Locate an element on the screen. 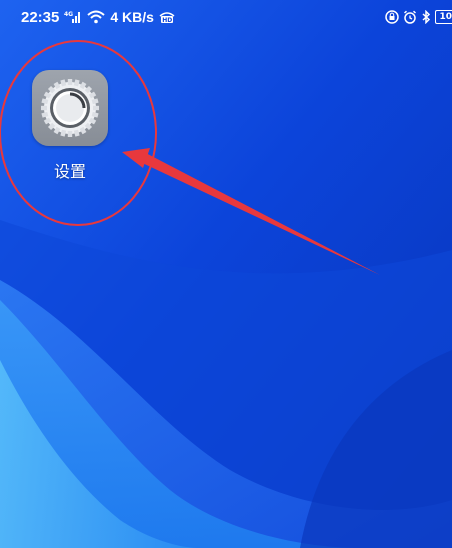 This screenshot has width=452, height=548. clock: 22:35 is located at coordinates (40, 17).